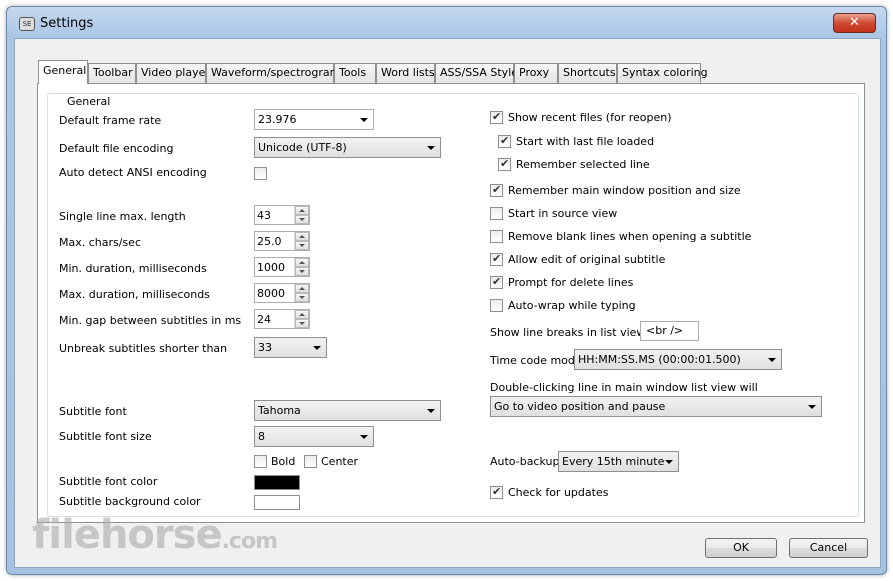 This screenshot has height=581, width=893. I want to click on cancel-button: Cancel, so click(828, 548).